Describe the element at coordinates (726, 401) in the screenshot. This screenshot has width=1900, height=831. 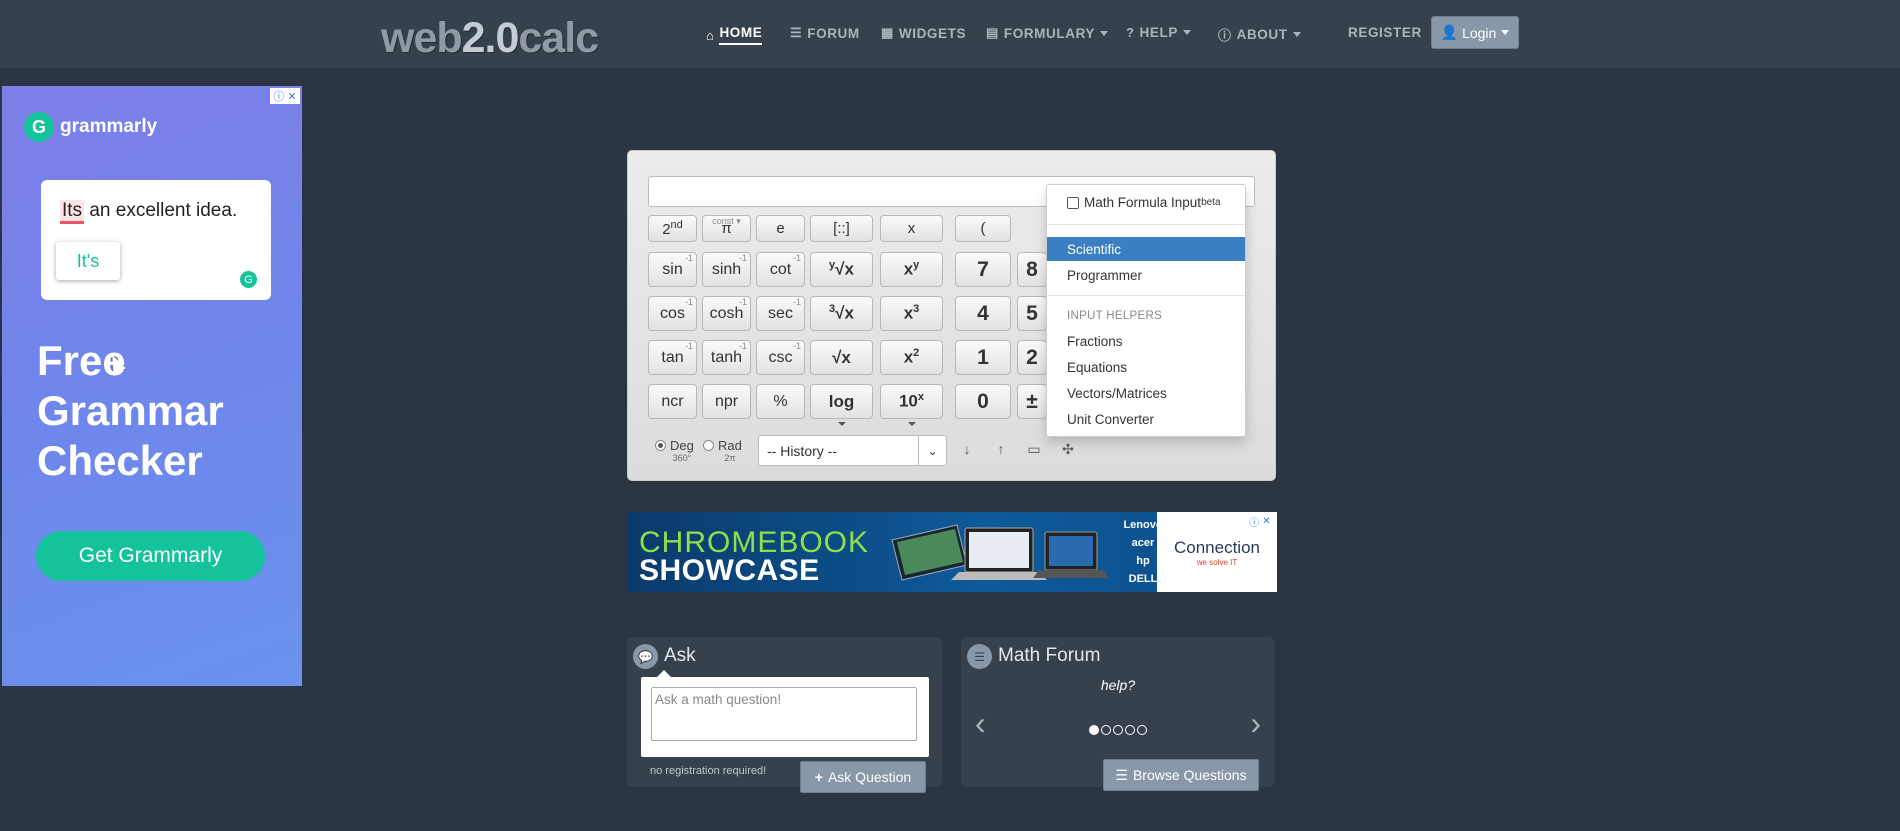
I see `key-npr: npr` at that location.